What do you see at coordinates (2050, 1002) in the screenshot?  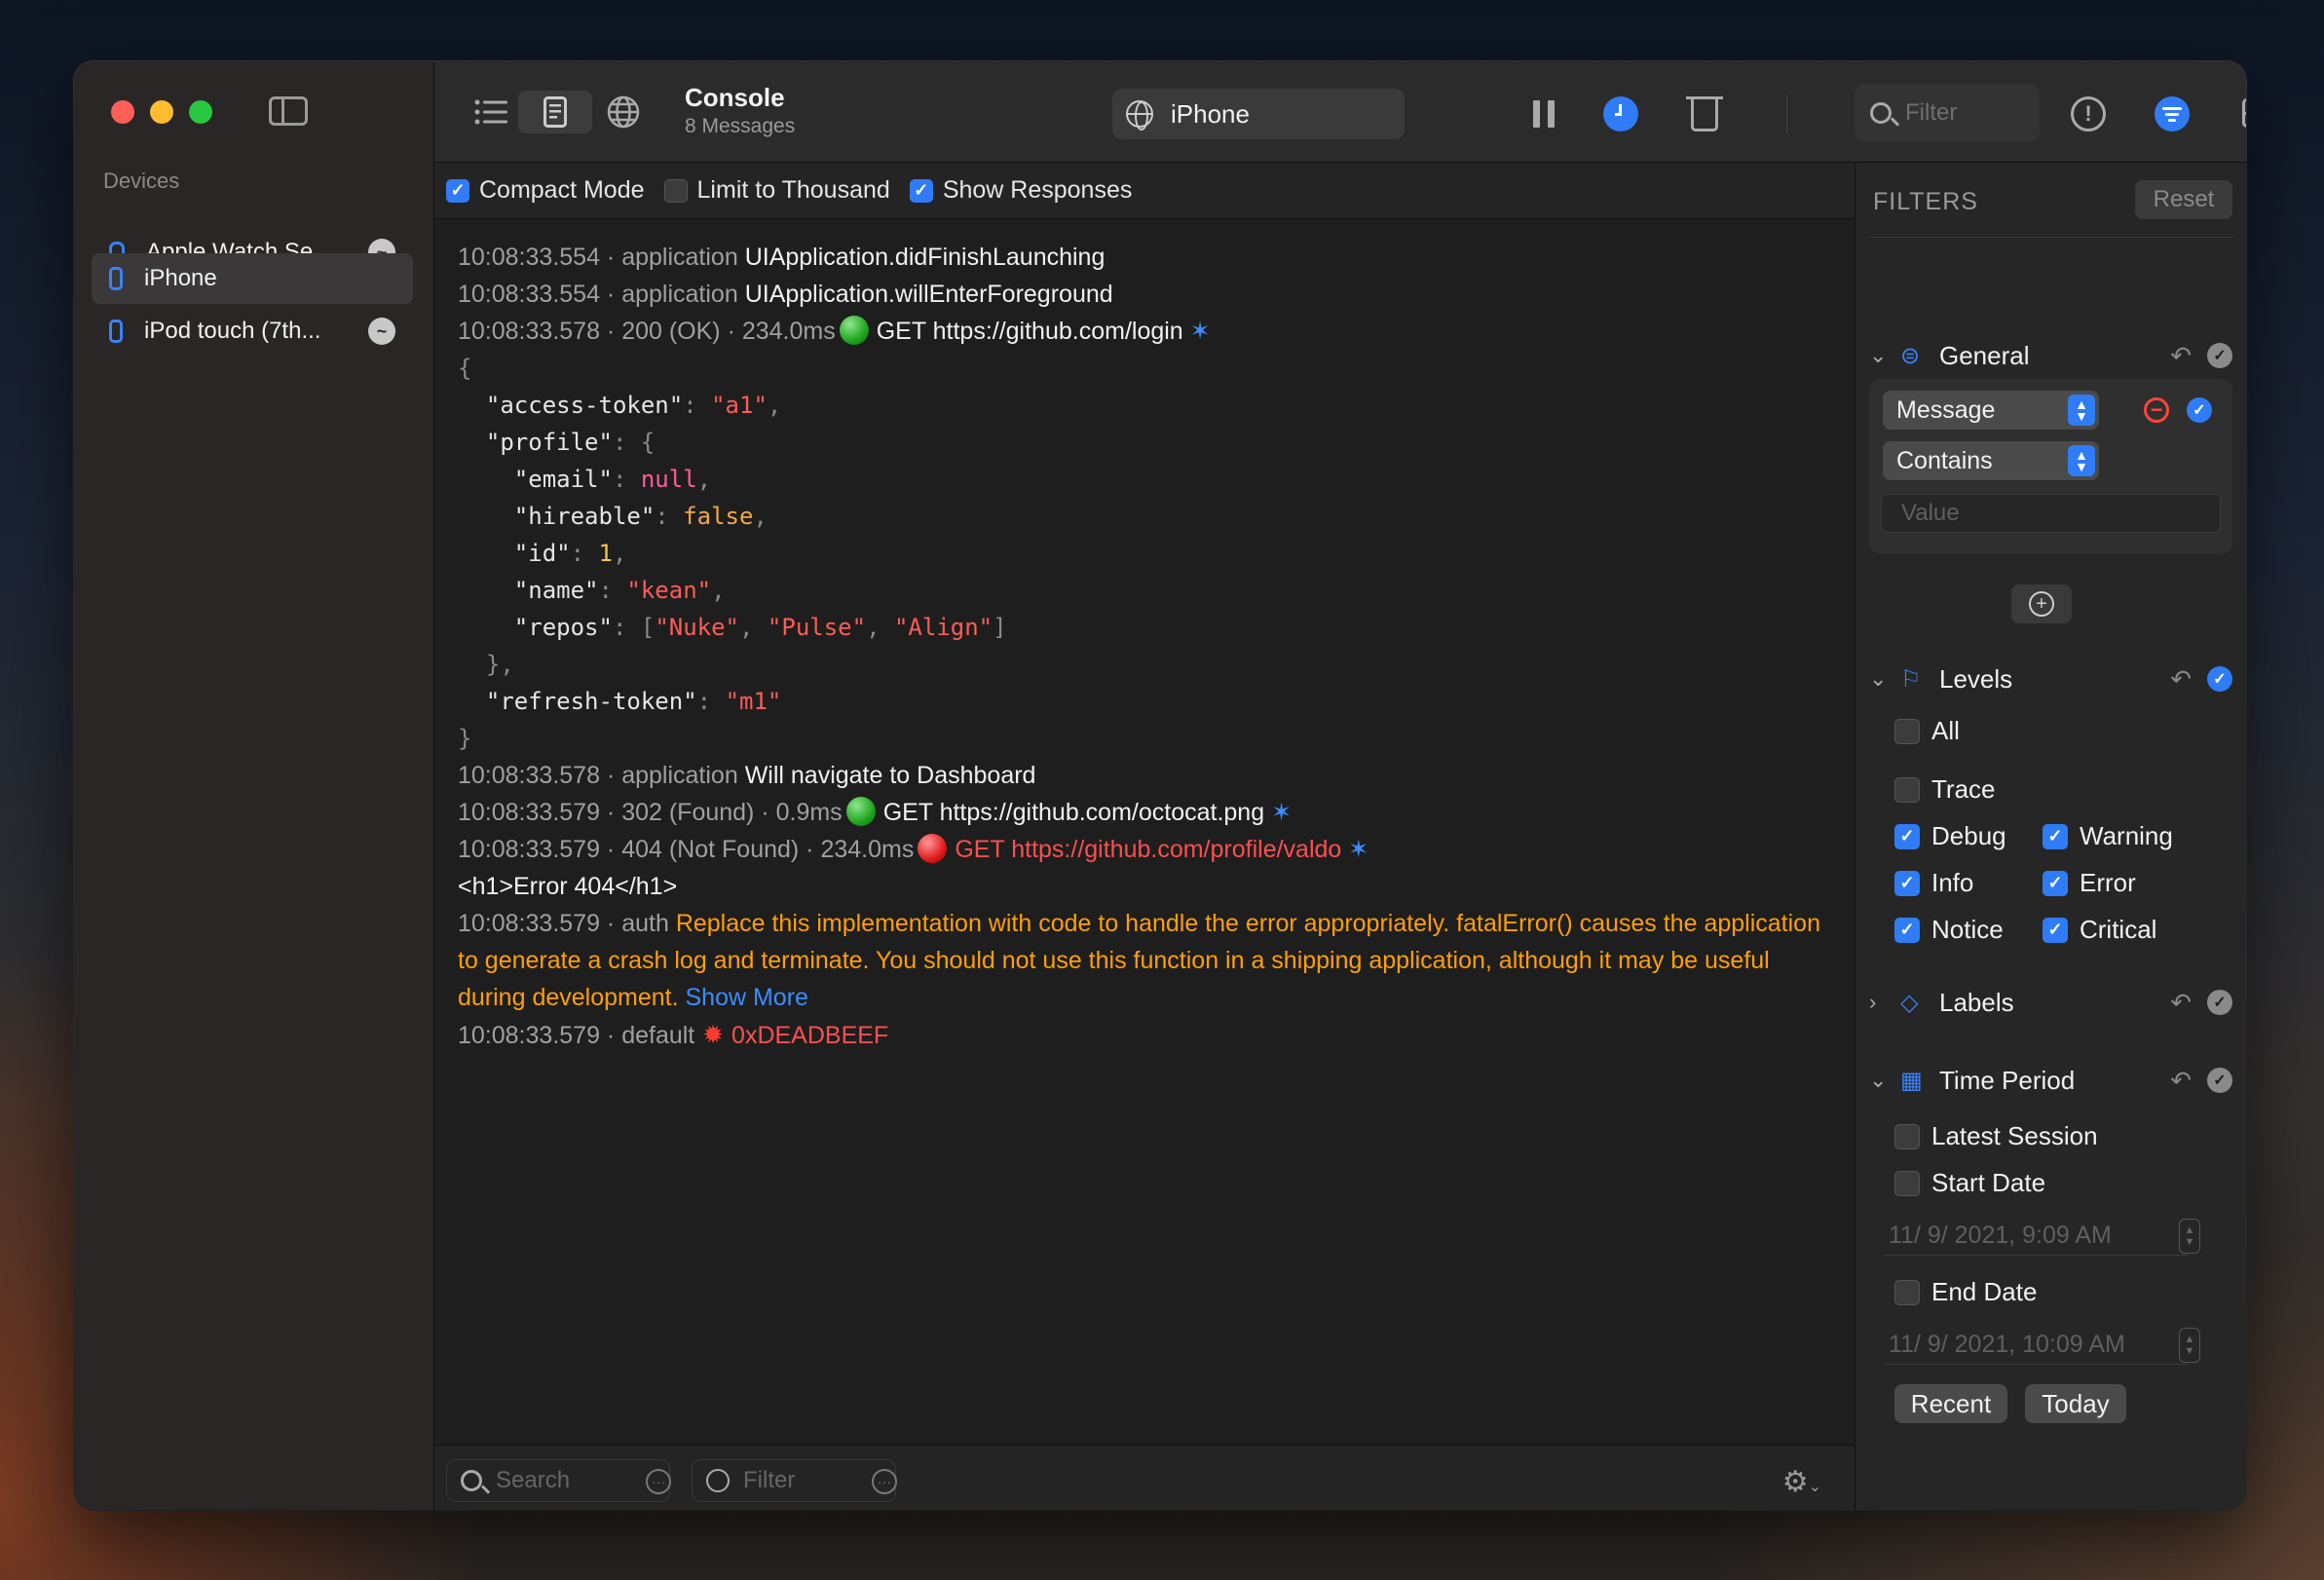 I see `labels-section-header: › ◇ Labels ↶ ✓` at bounding box center [2050, 1002].